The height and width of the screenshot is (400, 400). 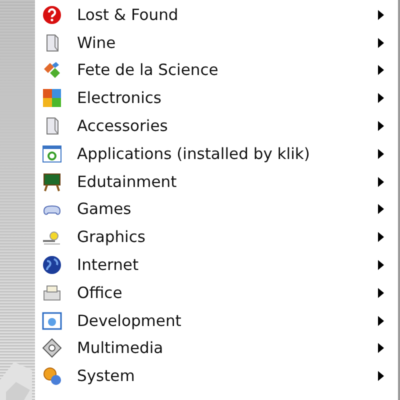 I want to click on menu-item: Games, so click(x=216, y=210).